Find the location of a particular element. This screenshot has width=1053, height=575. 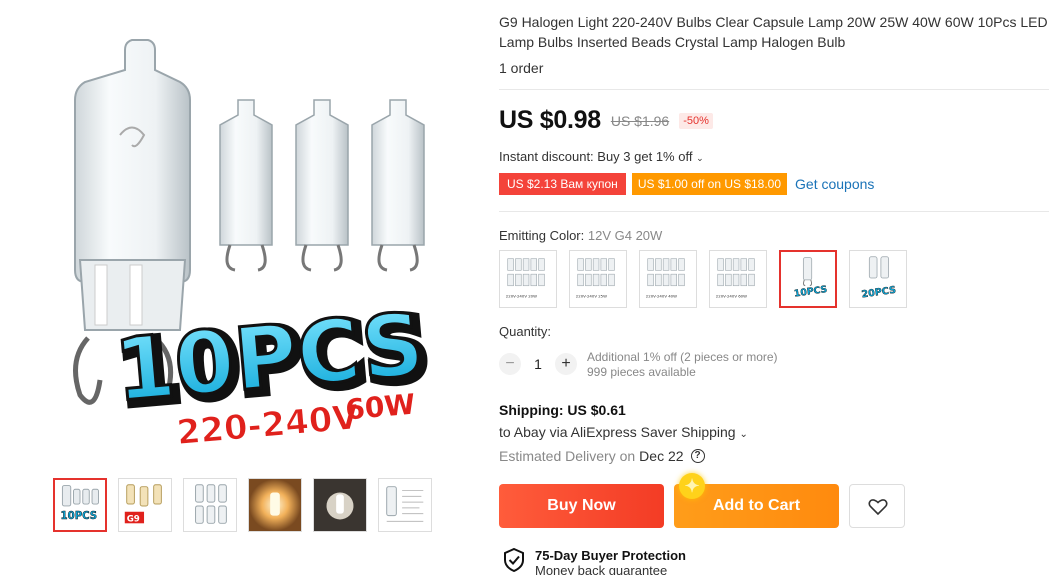

stock-available-note: 999 pieces available is located at coordinates (641, 372).